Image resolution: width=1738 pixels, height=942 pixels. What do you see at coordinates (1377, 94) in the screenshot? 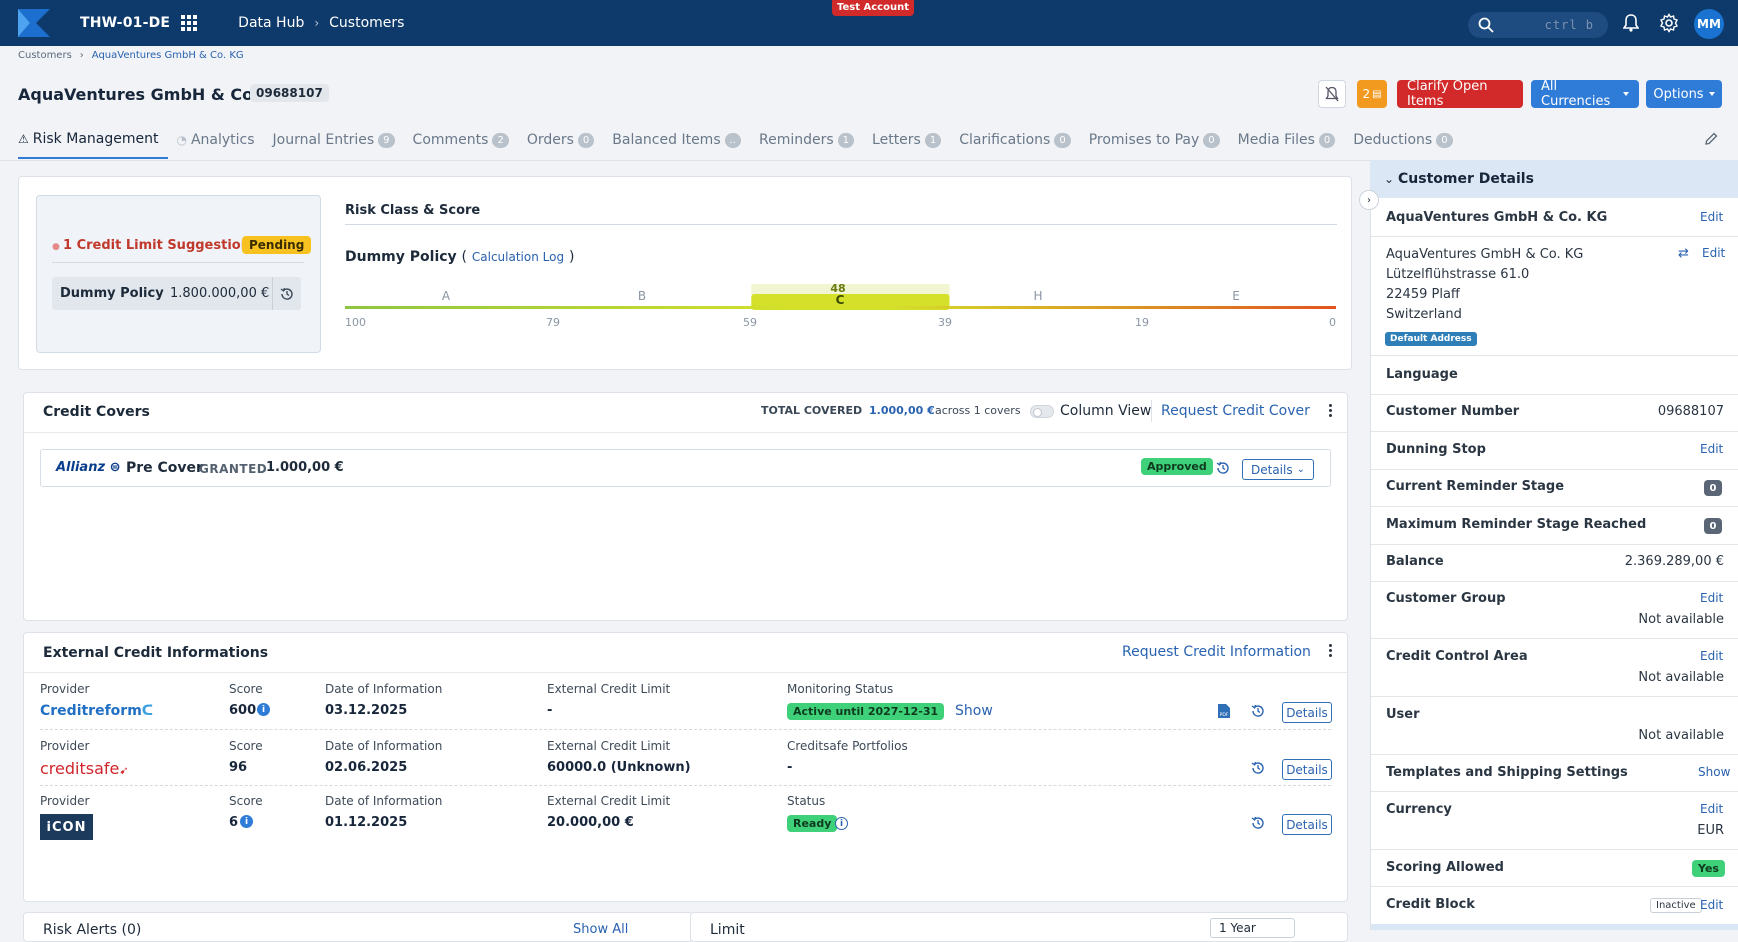
I see `clipboard-icon: ▤` at bounding box center [1377, 94].